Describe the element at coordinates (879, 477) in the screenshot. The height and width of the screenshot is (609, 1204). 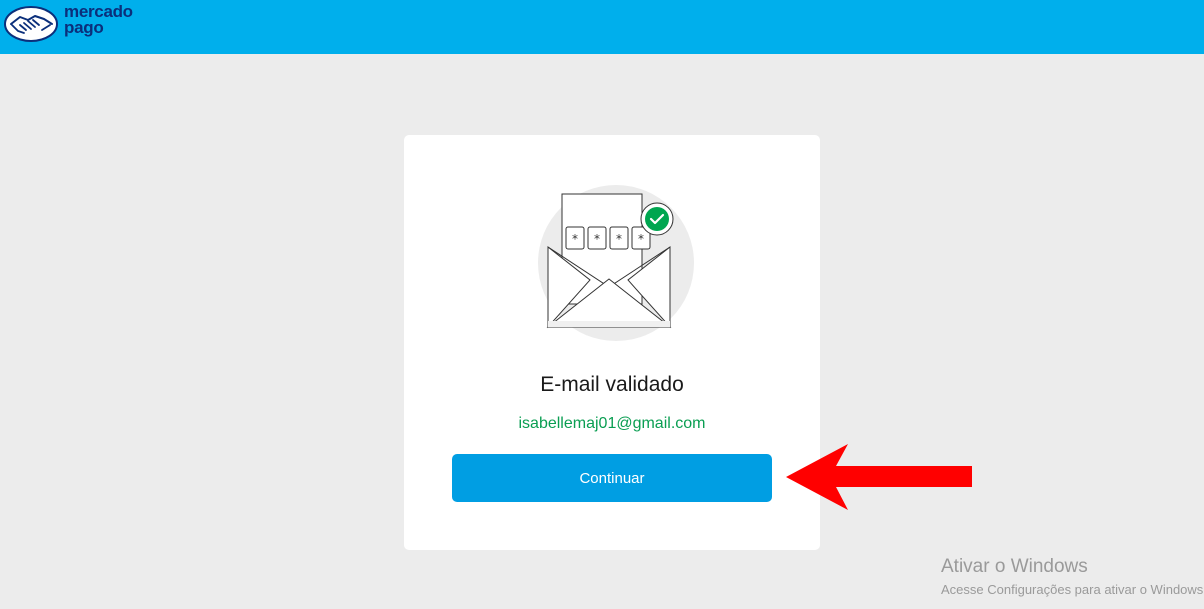
I see `red-arrow-pointing-left` at that location.